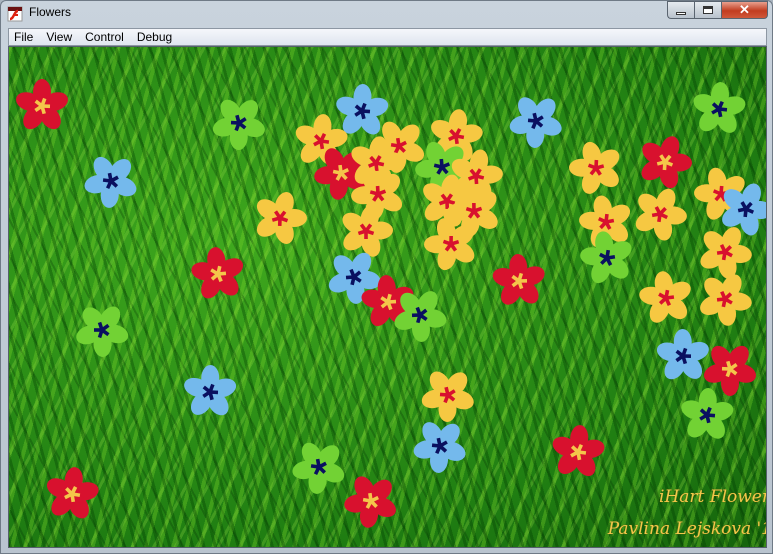  Describe the element at coordinates (23, 37) in the screenshot. I see `menu-file: File` at that location.